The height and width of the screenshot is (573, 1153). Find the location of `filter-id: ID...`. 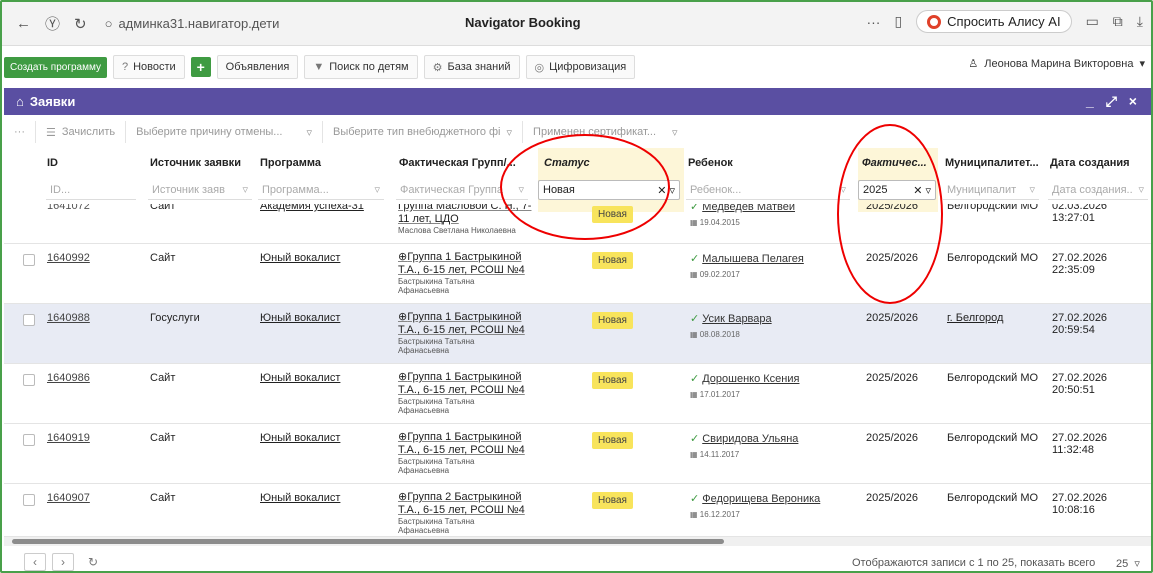

filter-id: ID... is located at coordinates (91, 190).